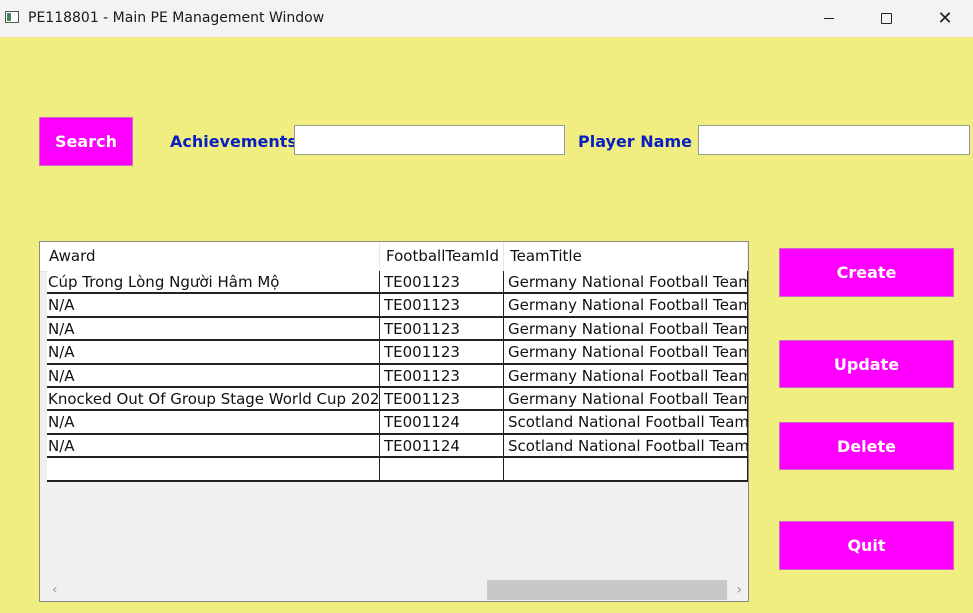  I want to click on app-icon, so click(12, 17).